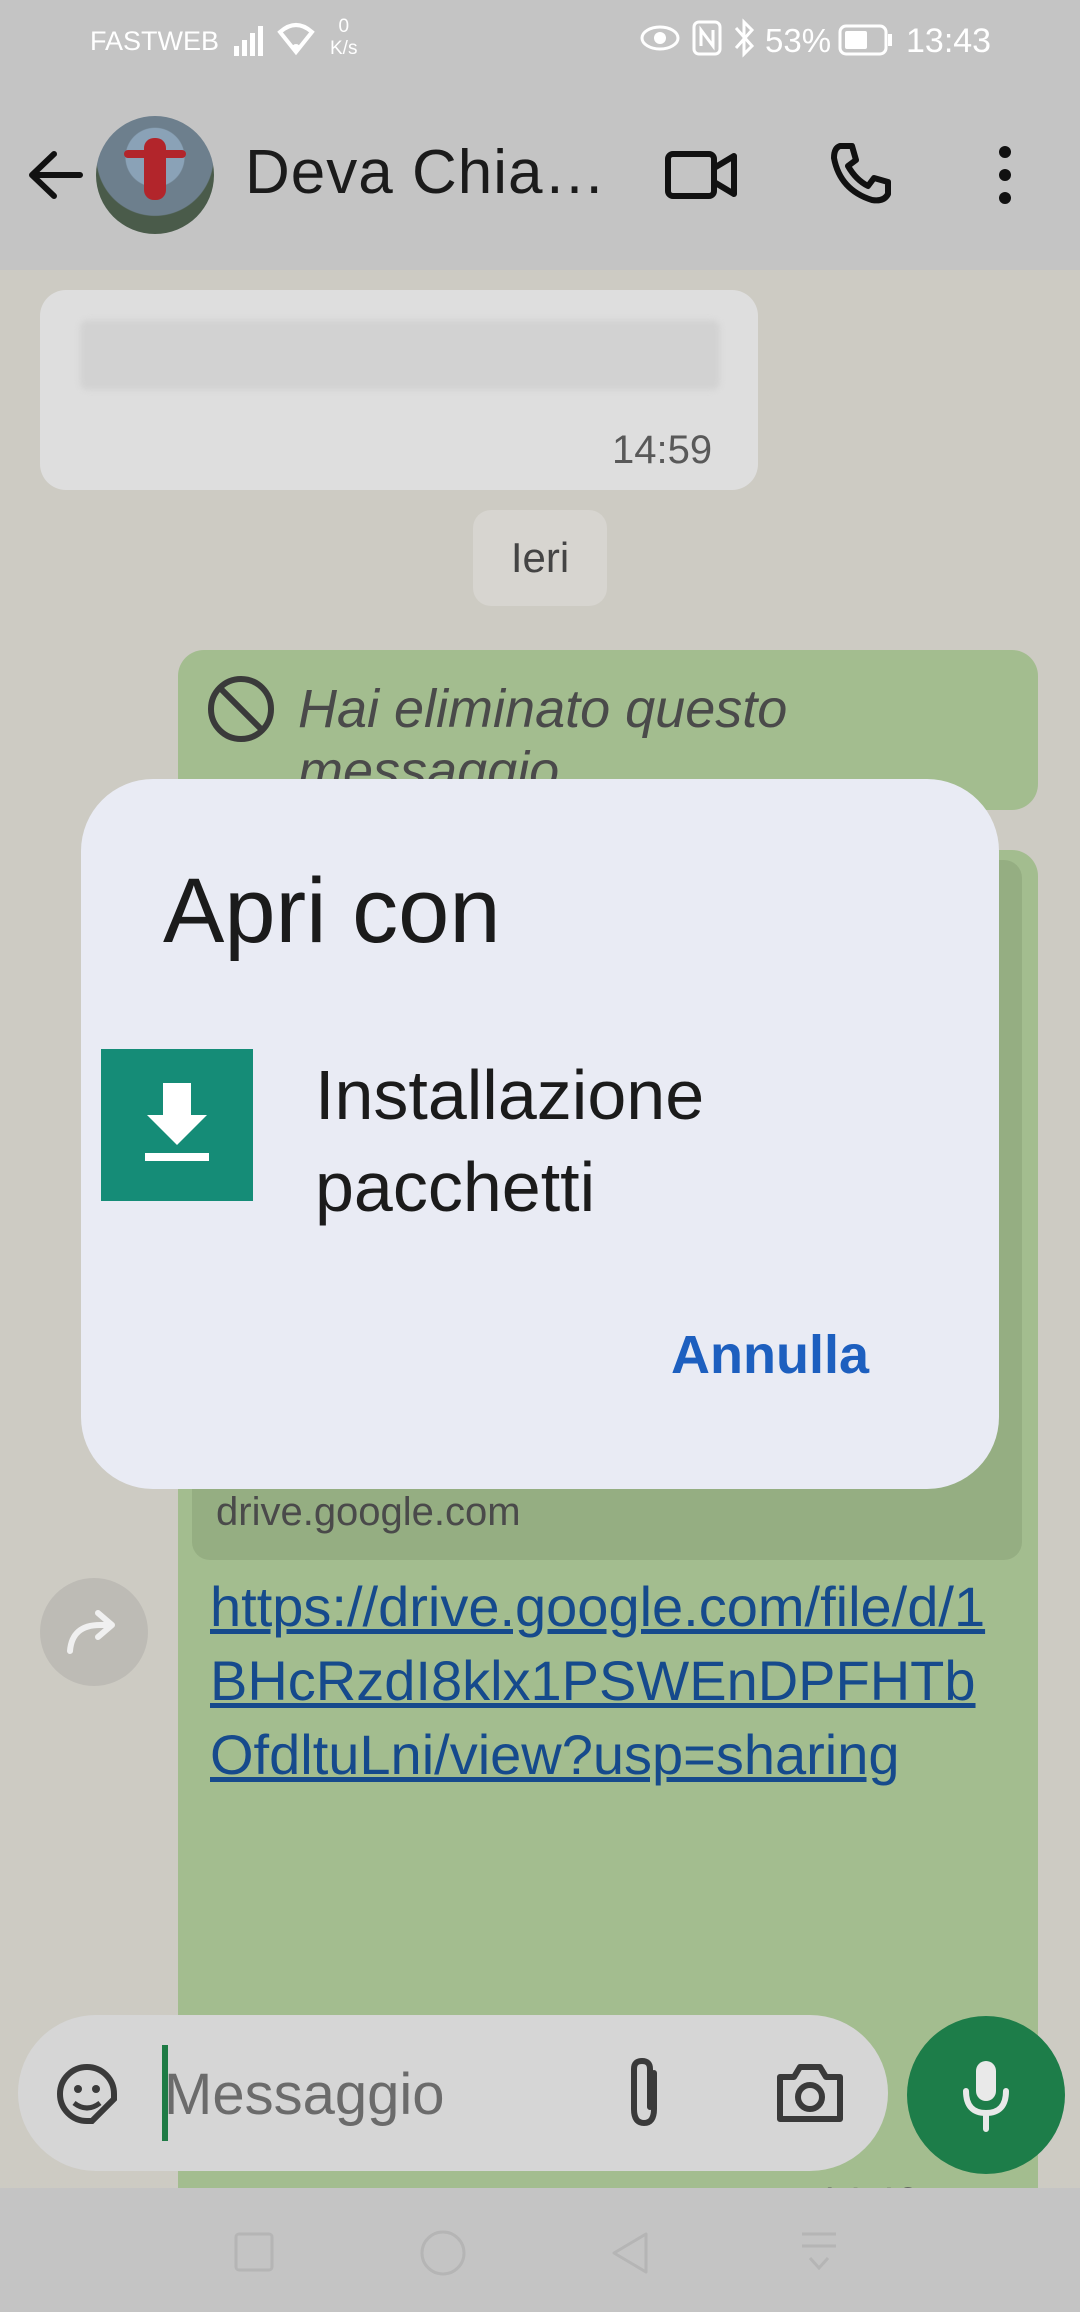 The image size is (1080, 2312). I want to click on attach-icon, so click(645, 2093).